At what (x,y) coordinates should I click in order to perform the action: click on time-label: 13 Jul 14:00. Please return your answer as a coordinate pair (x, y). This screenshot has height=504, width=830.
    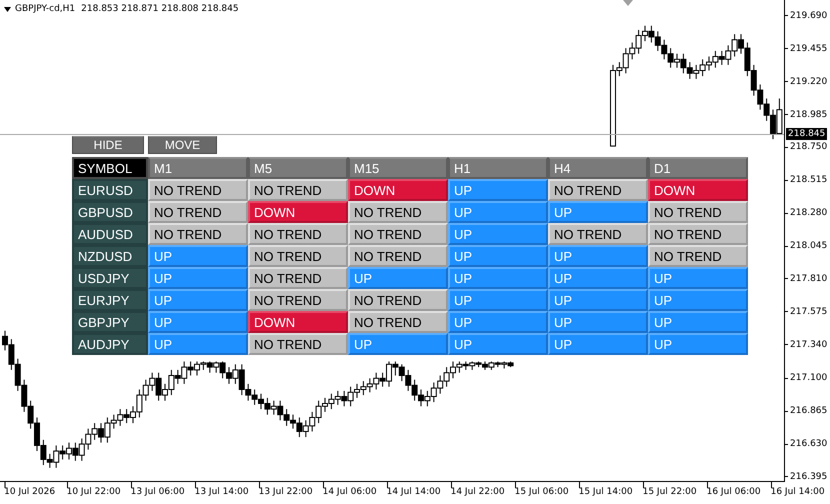
    Looking at the image, I should click on (221, 492).